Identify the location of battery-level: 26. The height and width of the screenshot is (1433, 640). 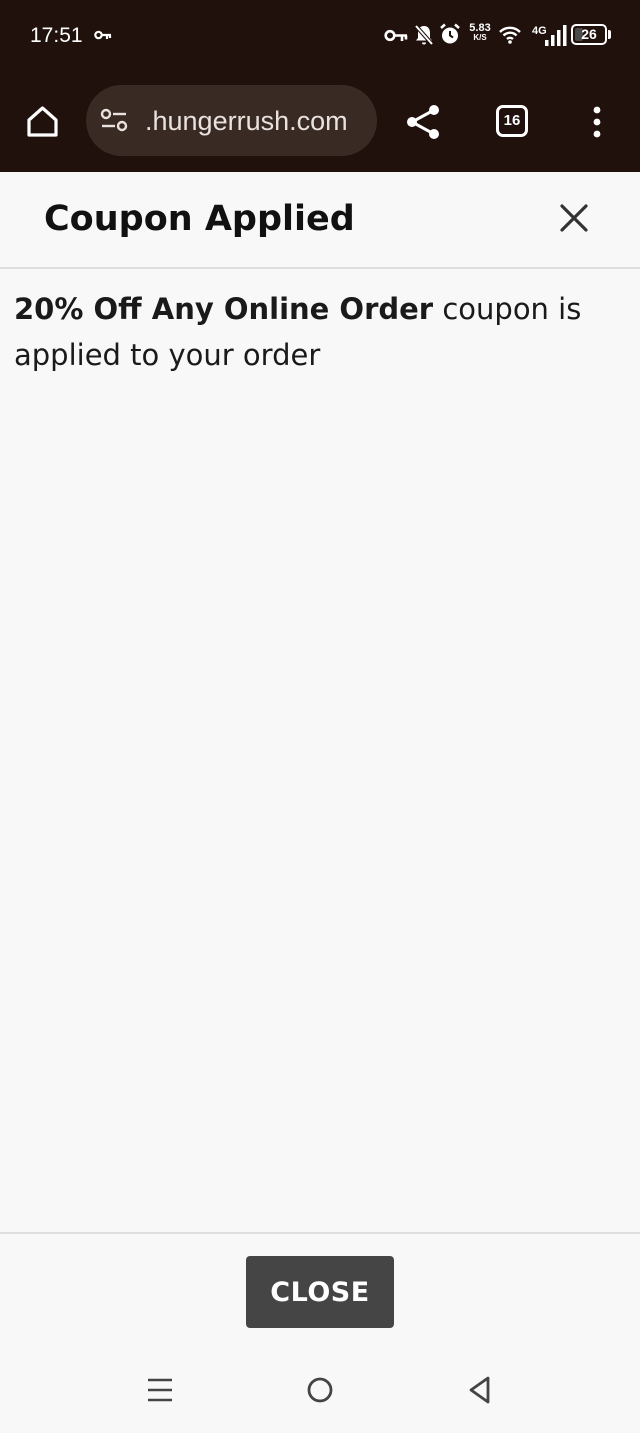
(589, 34).